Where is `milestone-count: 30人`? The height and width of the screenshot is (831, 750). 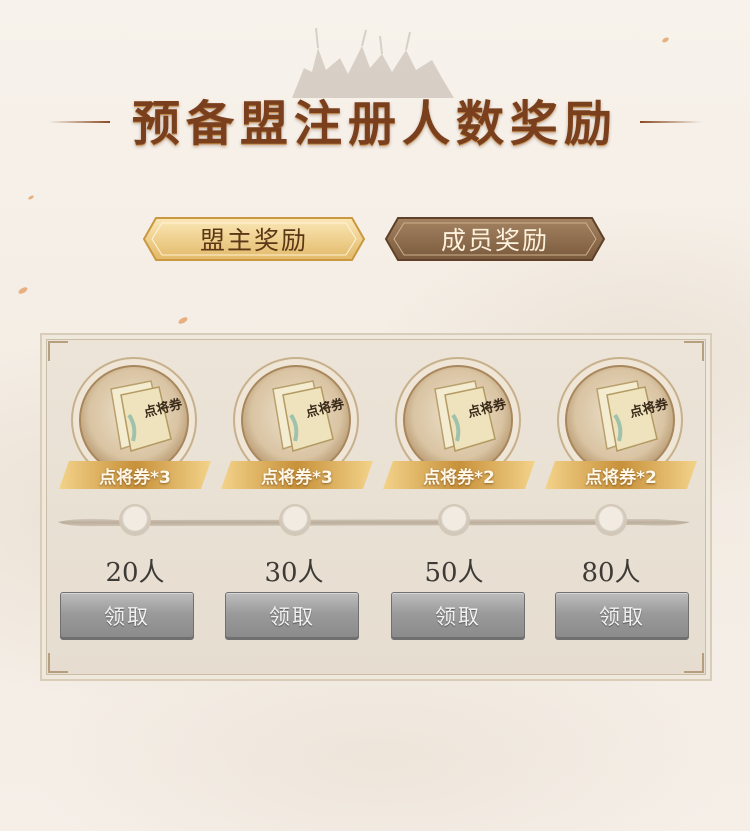
milestone-count: 30人 is located at coordinates (294, 573).